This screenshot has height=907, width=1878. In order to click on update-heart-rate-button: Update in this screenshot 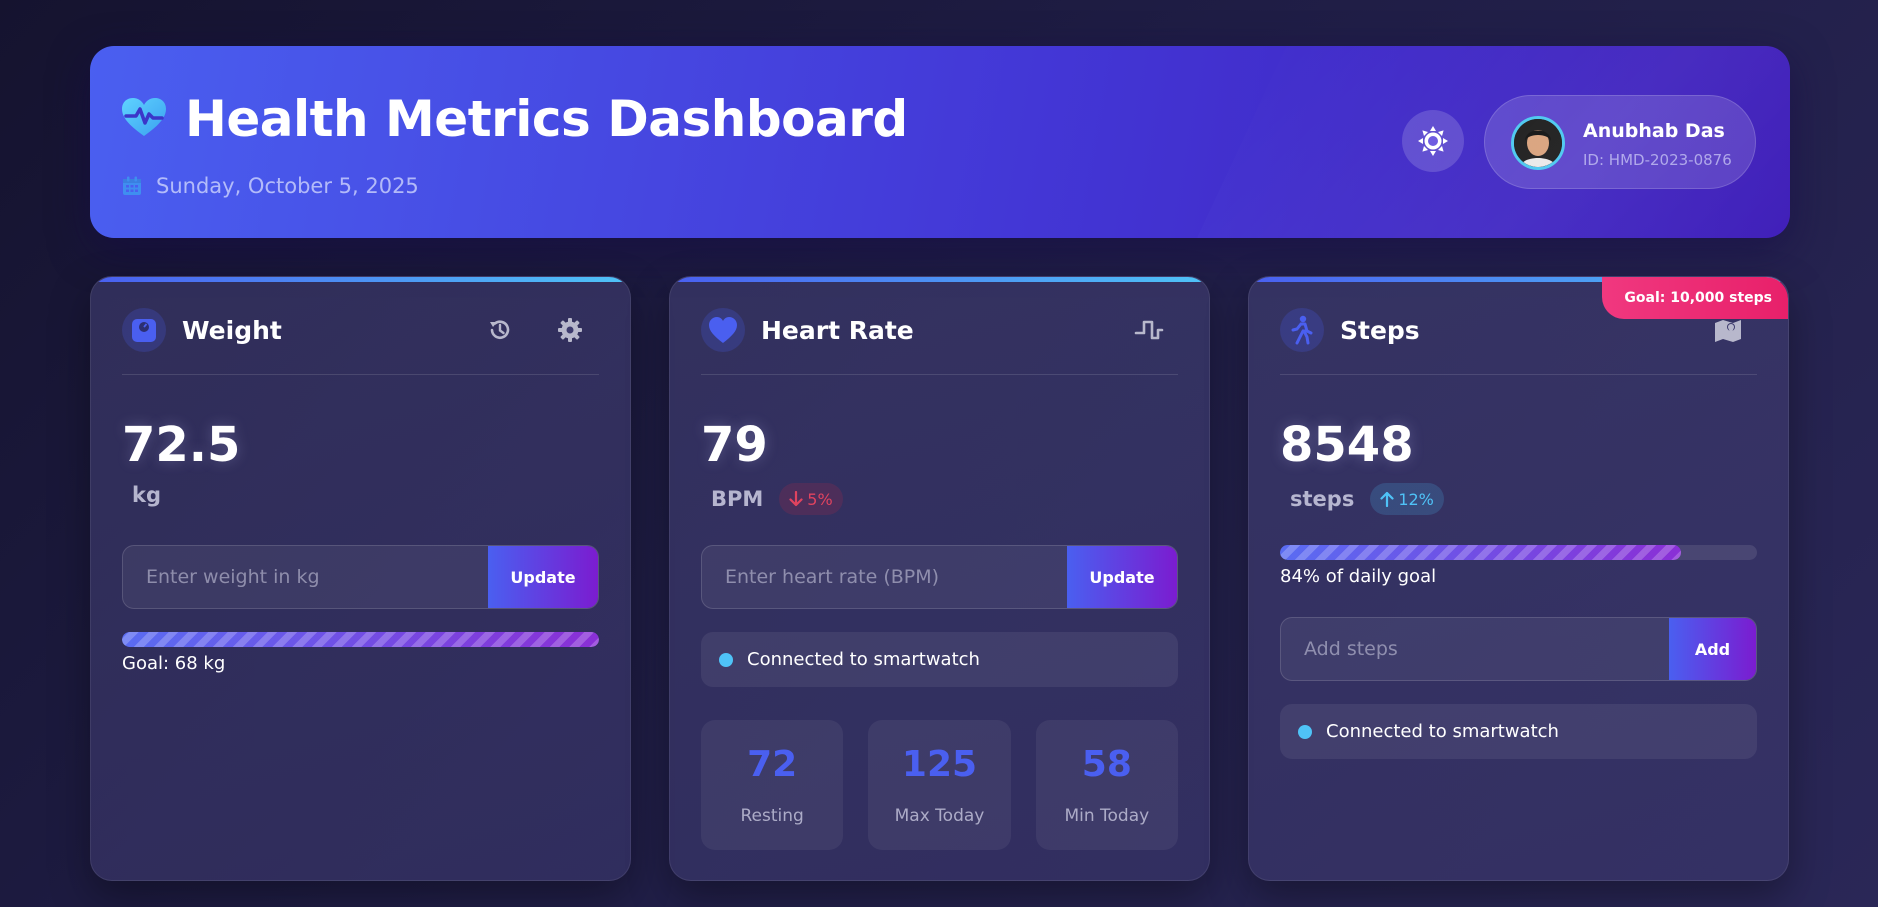, I will do `click(1122, 577)`.